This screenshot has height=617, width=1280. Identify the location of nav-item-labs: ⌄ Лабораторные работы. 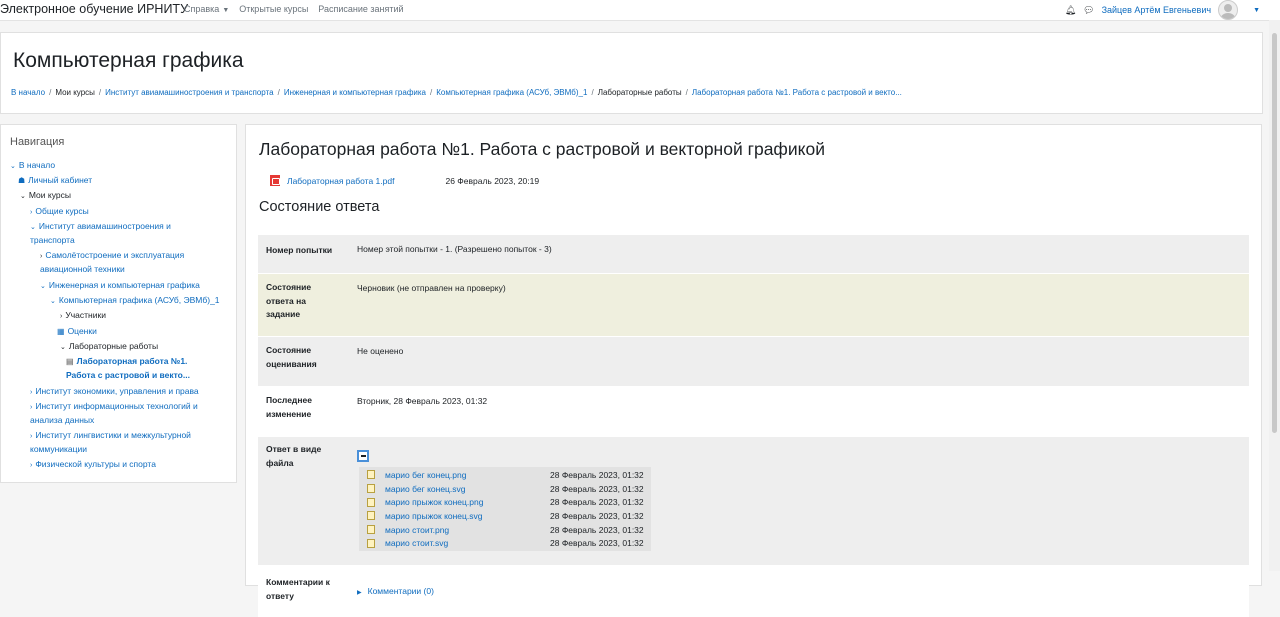
(167, 347).